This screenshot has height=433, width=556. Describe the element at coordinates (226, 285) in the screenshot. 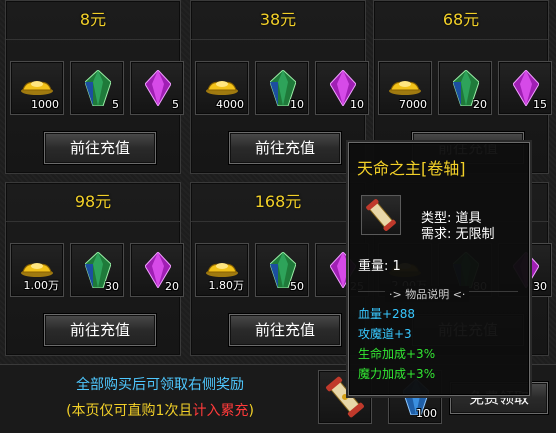

I see `item-qty: 1.80万` at that location.